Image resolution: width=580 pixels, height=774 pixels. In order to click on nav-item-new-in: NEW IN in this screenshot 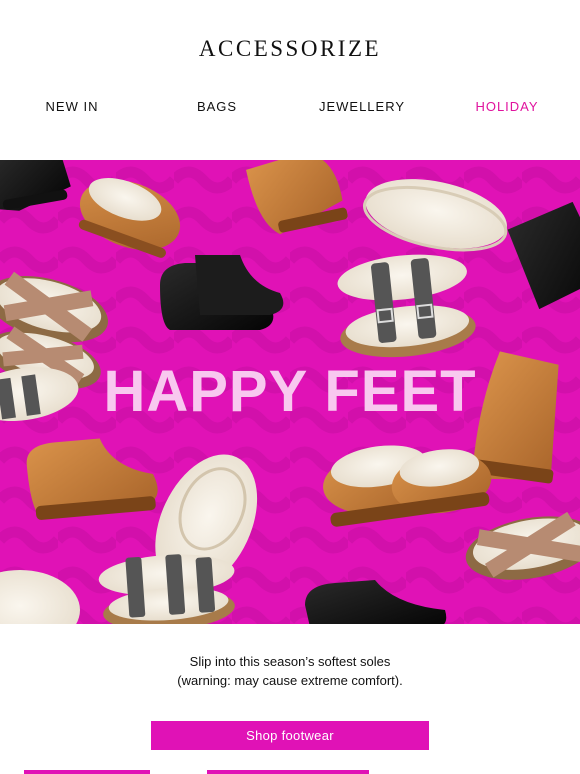, I will do `click(72, 106)`.